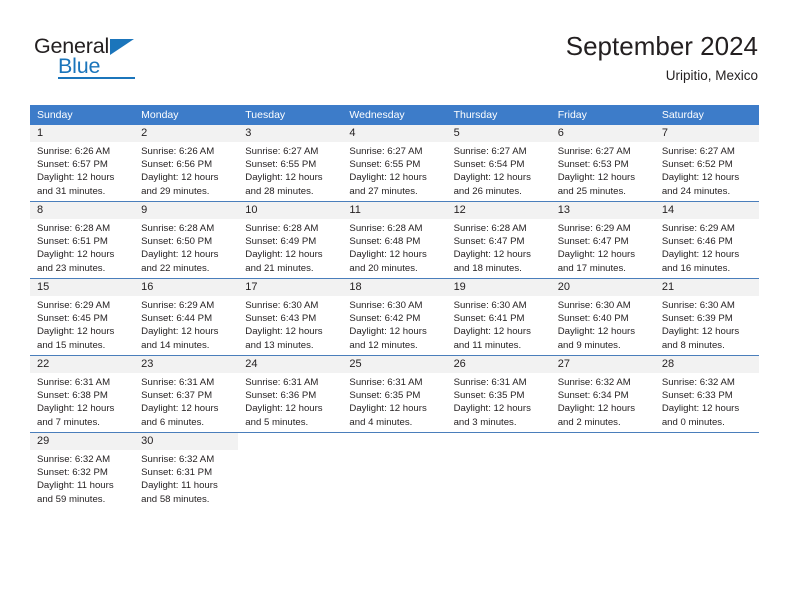 The image size is (792, 612). What do you see at coordinates (485, 422) in the screenshot?
I see `day-detail-line: and 3 minutes.` at bounding box center [485, 422].